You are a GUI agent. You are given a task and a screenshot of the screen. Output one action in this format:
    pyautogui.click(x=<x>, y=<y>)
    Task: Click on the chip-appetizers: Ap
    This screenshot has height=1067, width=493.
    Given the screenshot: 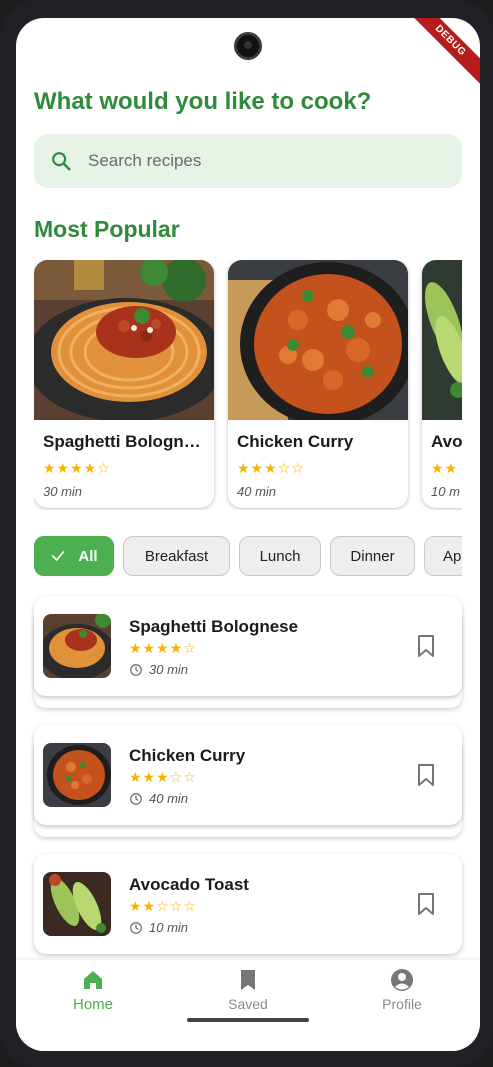 What is the action you would take?
    pyautogui.click(x=443, y=556)
    